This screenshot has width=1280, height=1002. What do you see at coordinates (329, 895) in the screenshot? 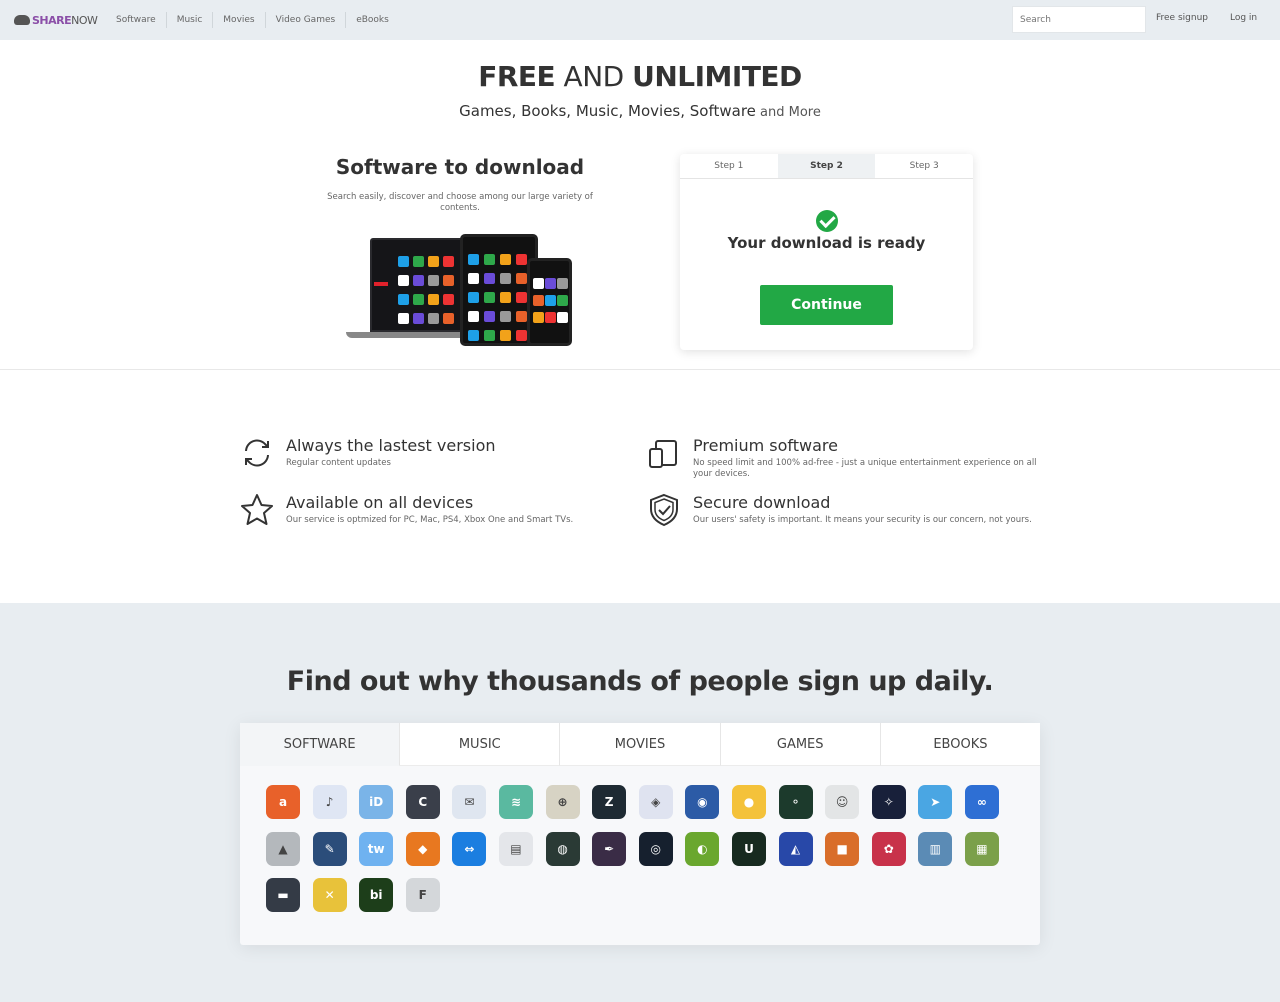
I see `colors-app-icon: ✕` at bounding box center [329, 895].